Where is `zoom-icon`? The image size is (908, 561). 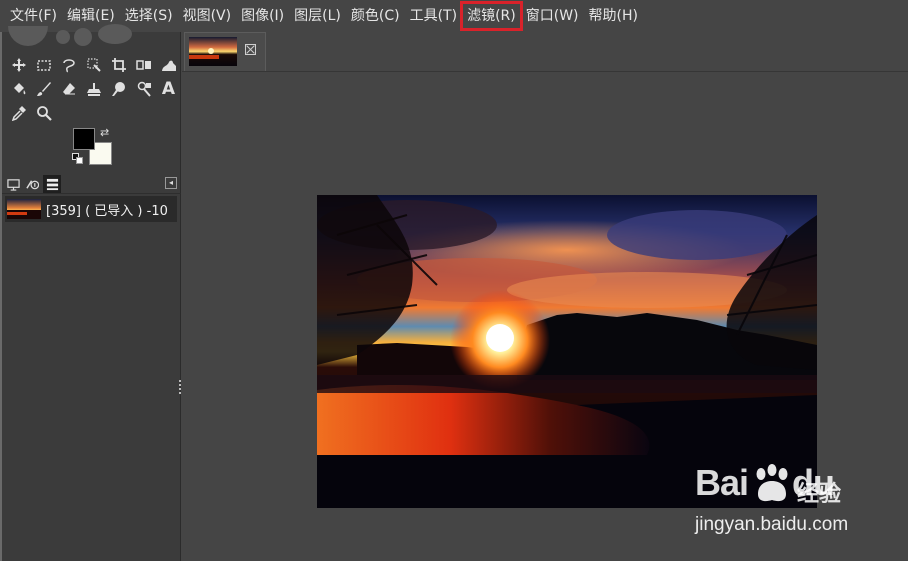 zoom-icon is located at coordinates (43, 113).